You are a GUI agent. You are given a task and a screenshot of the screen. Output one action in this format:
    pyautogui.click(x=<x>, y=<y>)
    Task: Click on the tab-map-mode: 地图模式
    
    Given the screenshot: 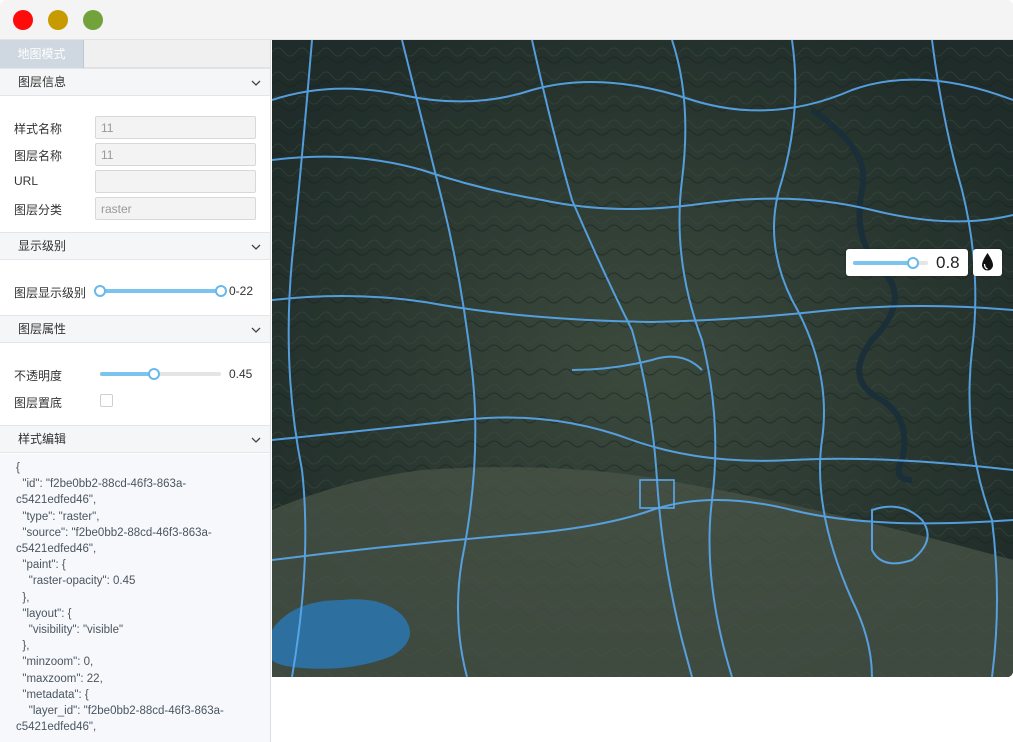 What is the action you would take?
    pyautogui.click(x=42, y=54)
    